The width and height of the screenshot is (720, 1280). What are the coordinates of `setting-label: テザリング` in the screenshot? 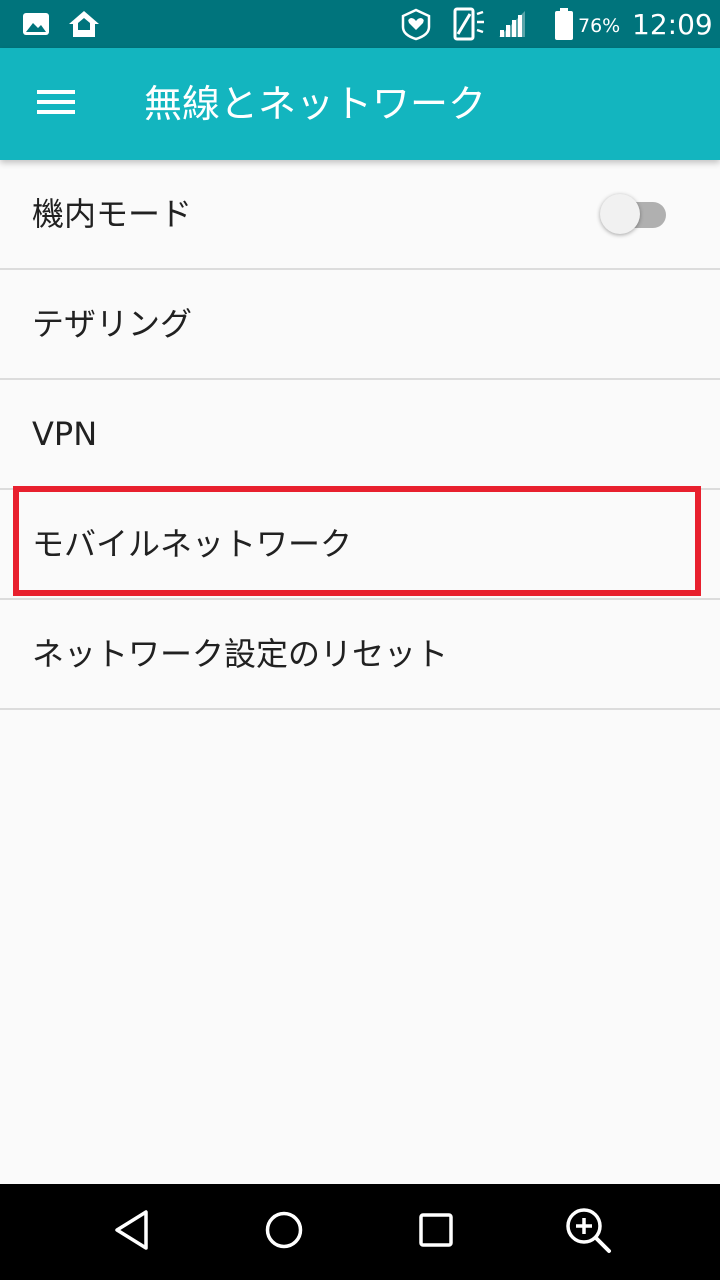 It's located at (112, 324).